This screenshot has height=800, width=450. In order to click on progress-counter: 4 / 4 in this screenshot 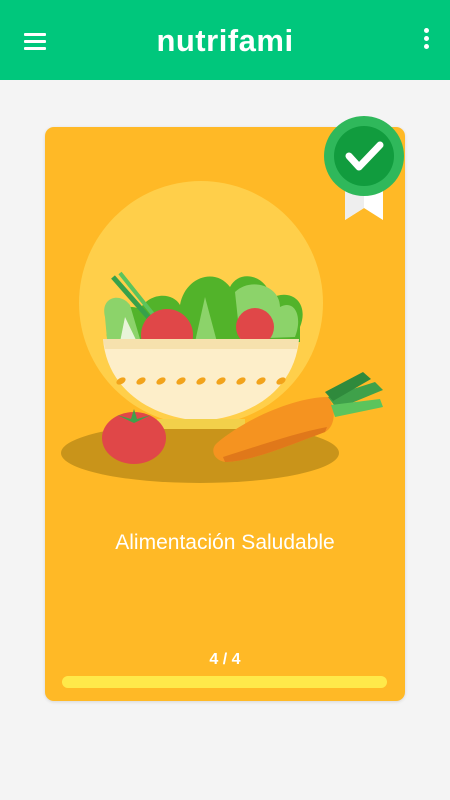, I will do `click(225, 659)`.